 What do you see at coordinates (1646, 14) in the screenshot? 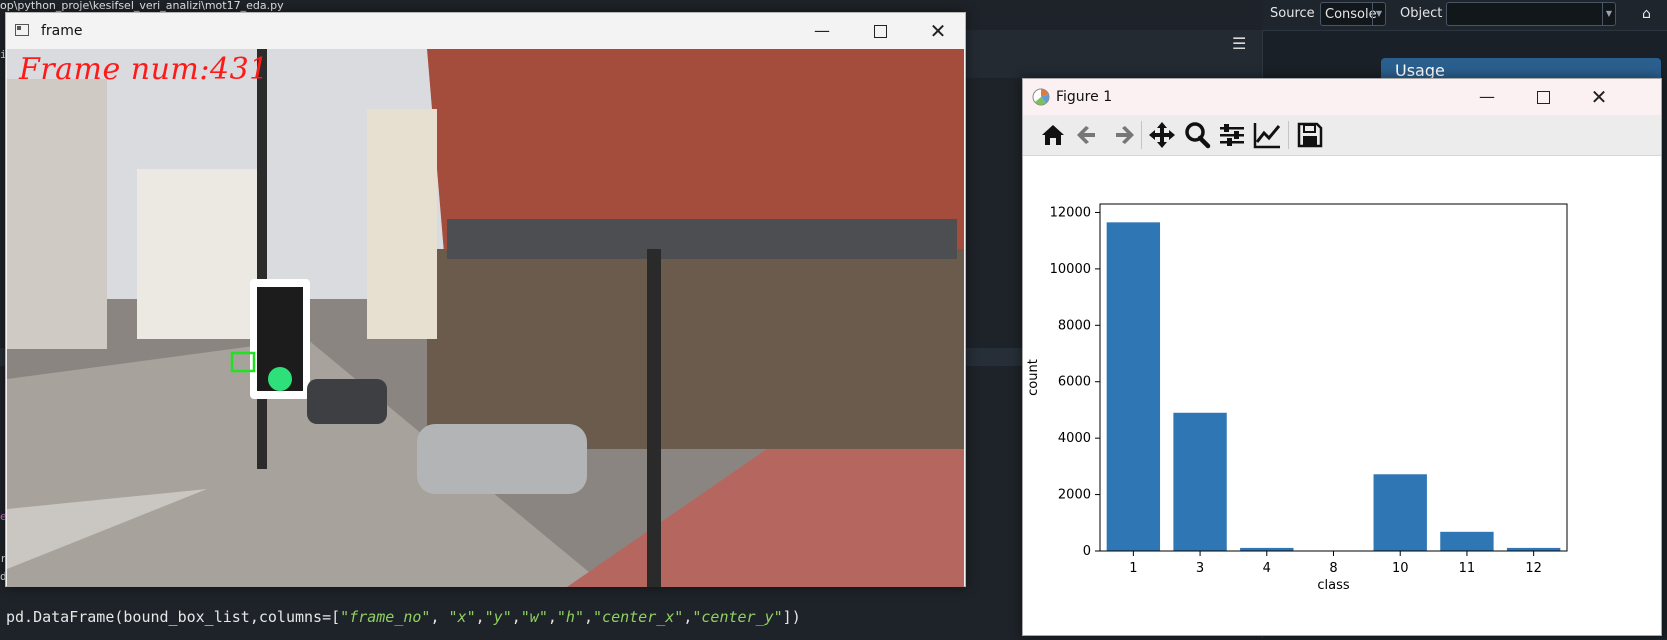
I see `home-icon: ⌂` at bounding box center [1646, 14].